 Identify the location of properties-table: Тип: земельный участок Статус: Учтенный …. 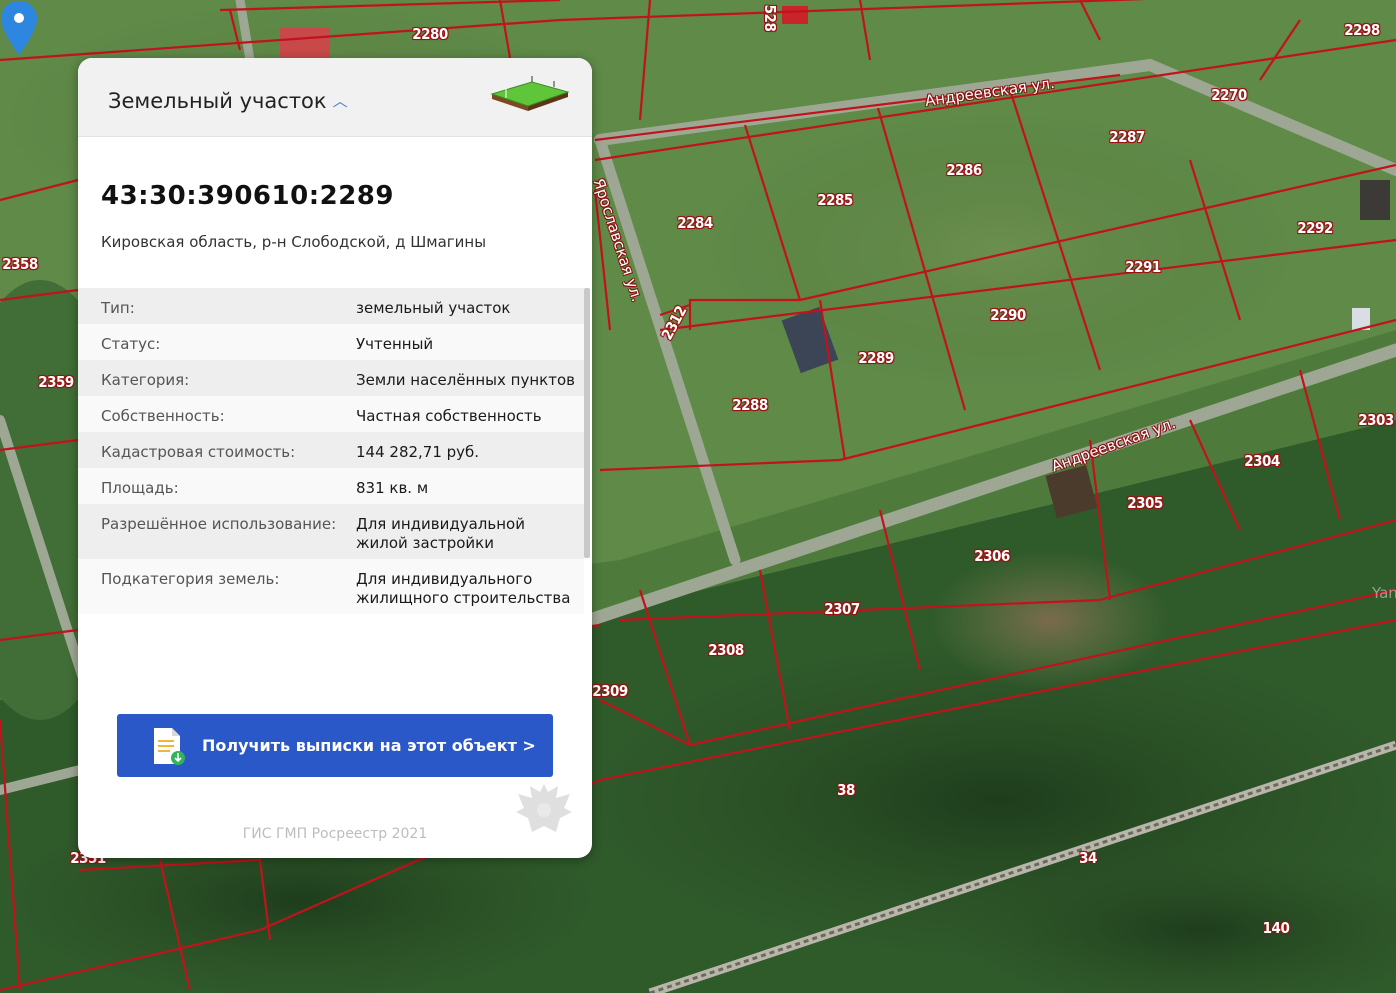
(331, 451).